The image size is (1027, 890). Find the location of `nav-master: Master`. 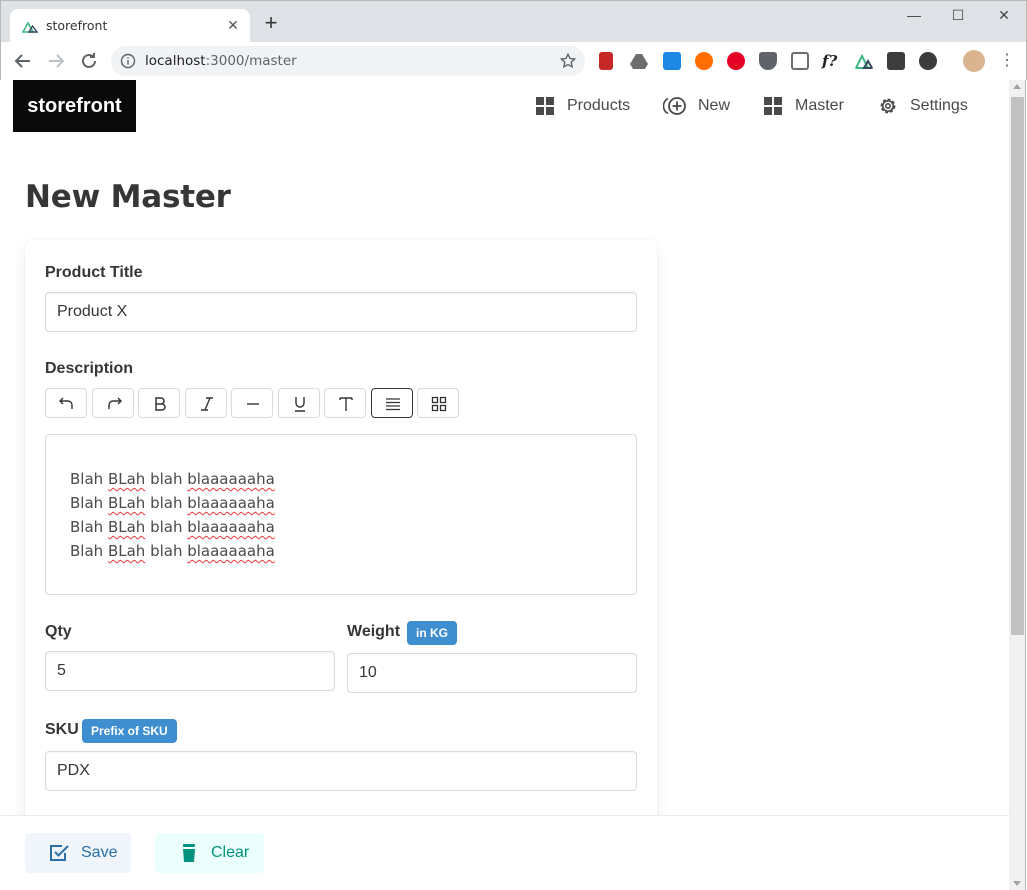

nav-master: Master is located at coordinates (808, 106).